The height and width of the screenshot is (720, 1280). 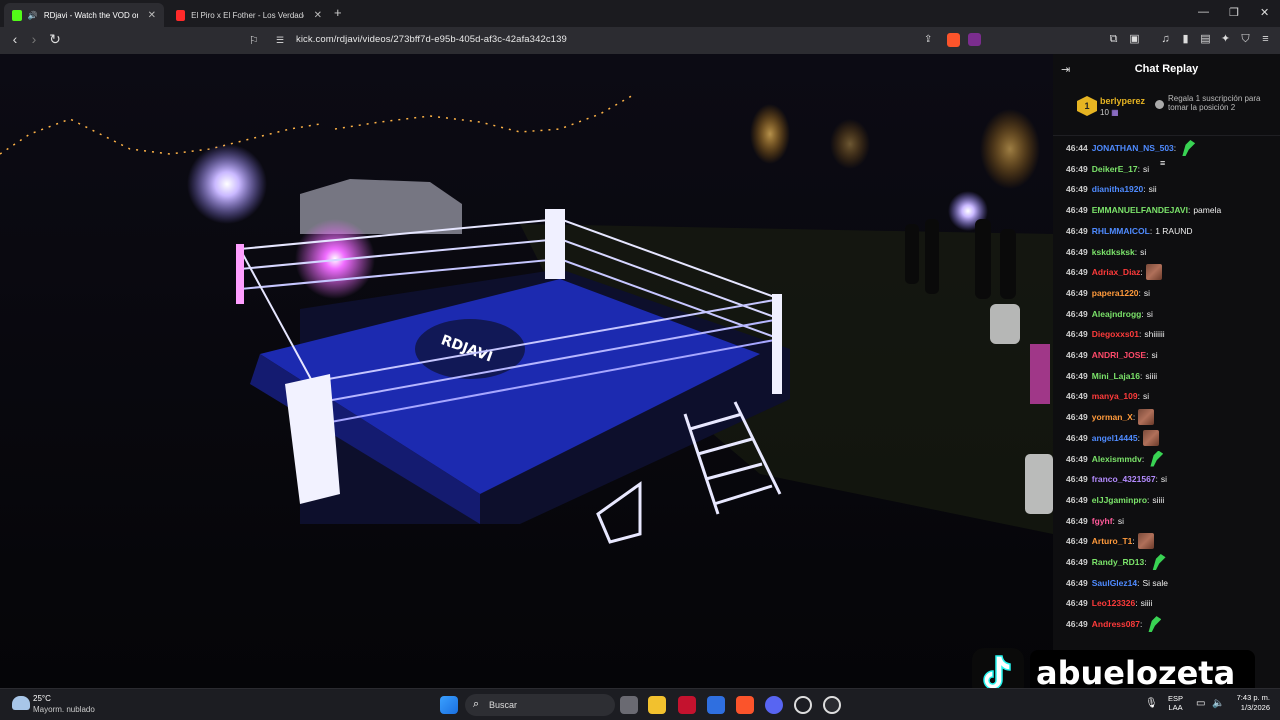 What do you see at coordinates (15, 39) in the screenshot?
I see `back-button: ‹` at bounding box center [15, 39].